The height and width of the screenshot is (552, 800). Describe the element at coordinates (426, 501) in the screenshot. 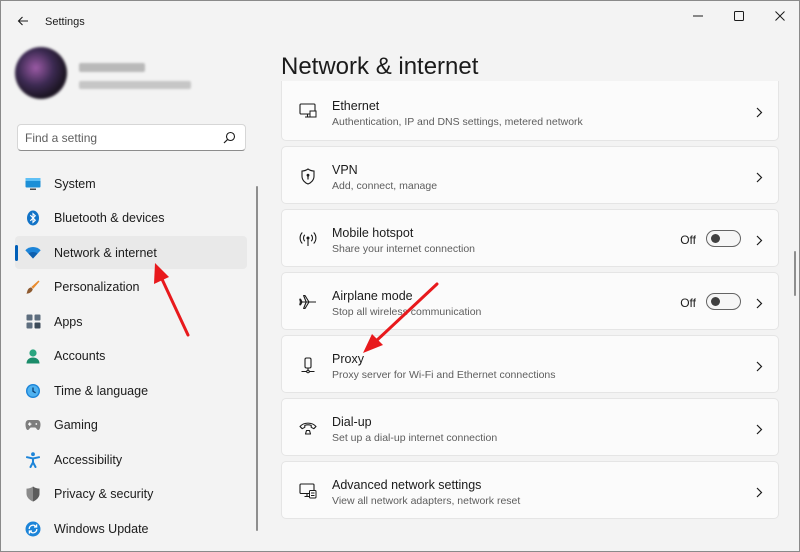

I see `card-subtitle: View all network adapters, network reset` at that location.